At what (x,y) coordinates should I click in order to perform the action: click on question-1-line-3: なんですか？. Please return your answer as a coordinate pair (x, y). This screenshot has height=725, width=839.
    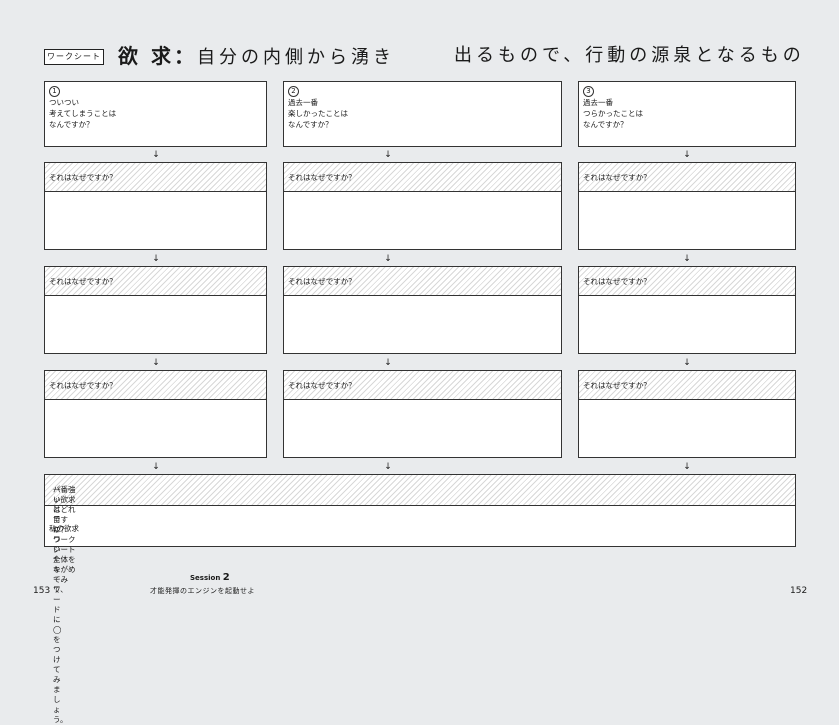
    Looking at the image, I should click on (71, 124).